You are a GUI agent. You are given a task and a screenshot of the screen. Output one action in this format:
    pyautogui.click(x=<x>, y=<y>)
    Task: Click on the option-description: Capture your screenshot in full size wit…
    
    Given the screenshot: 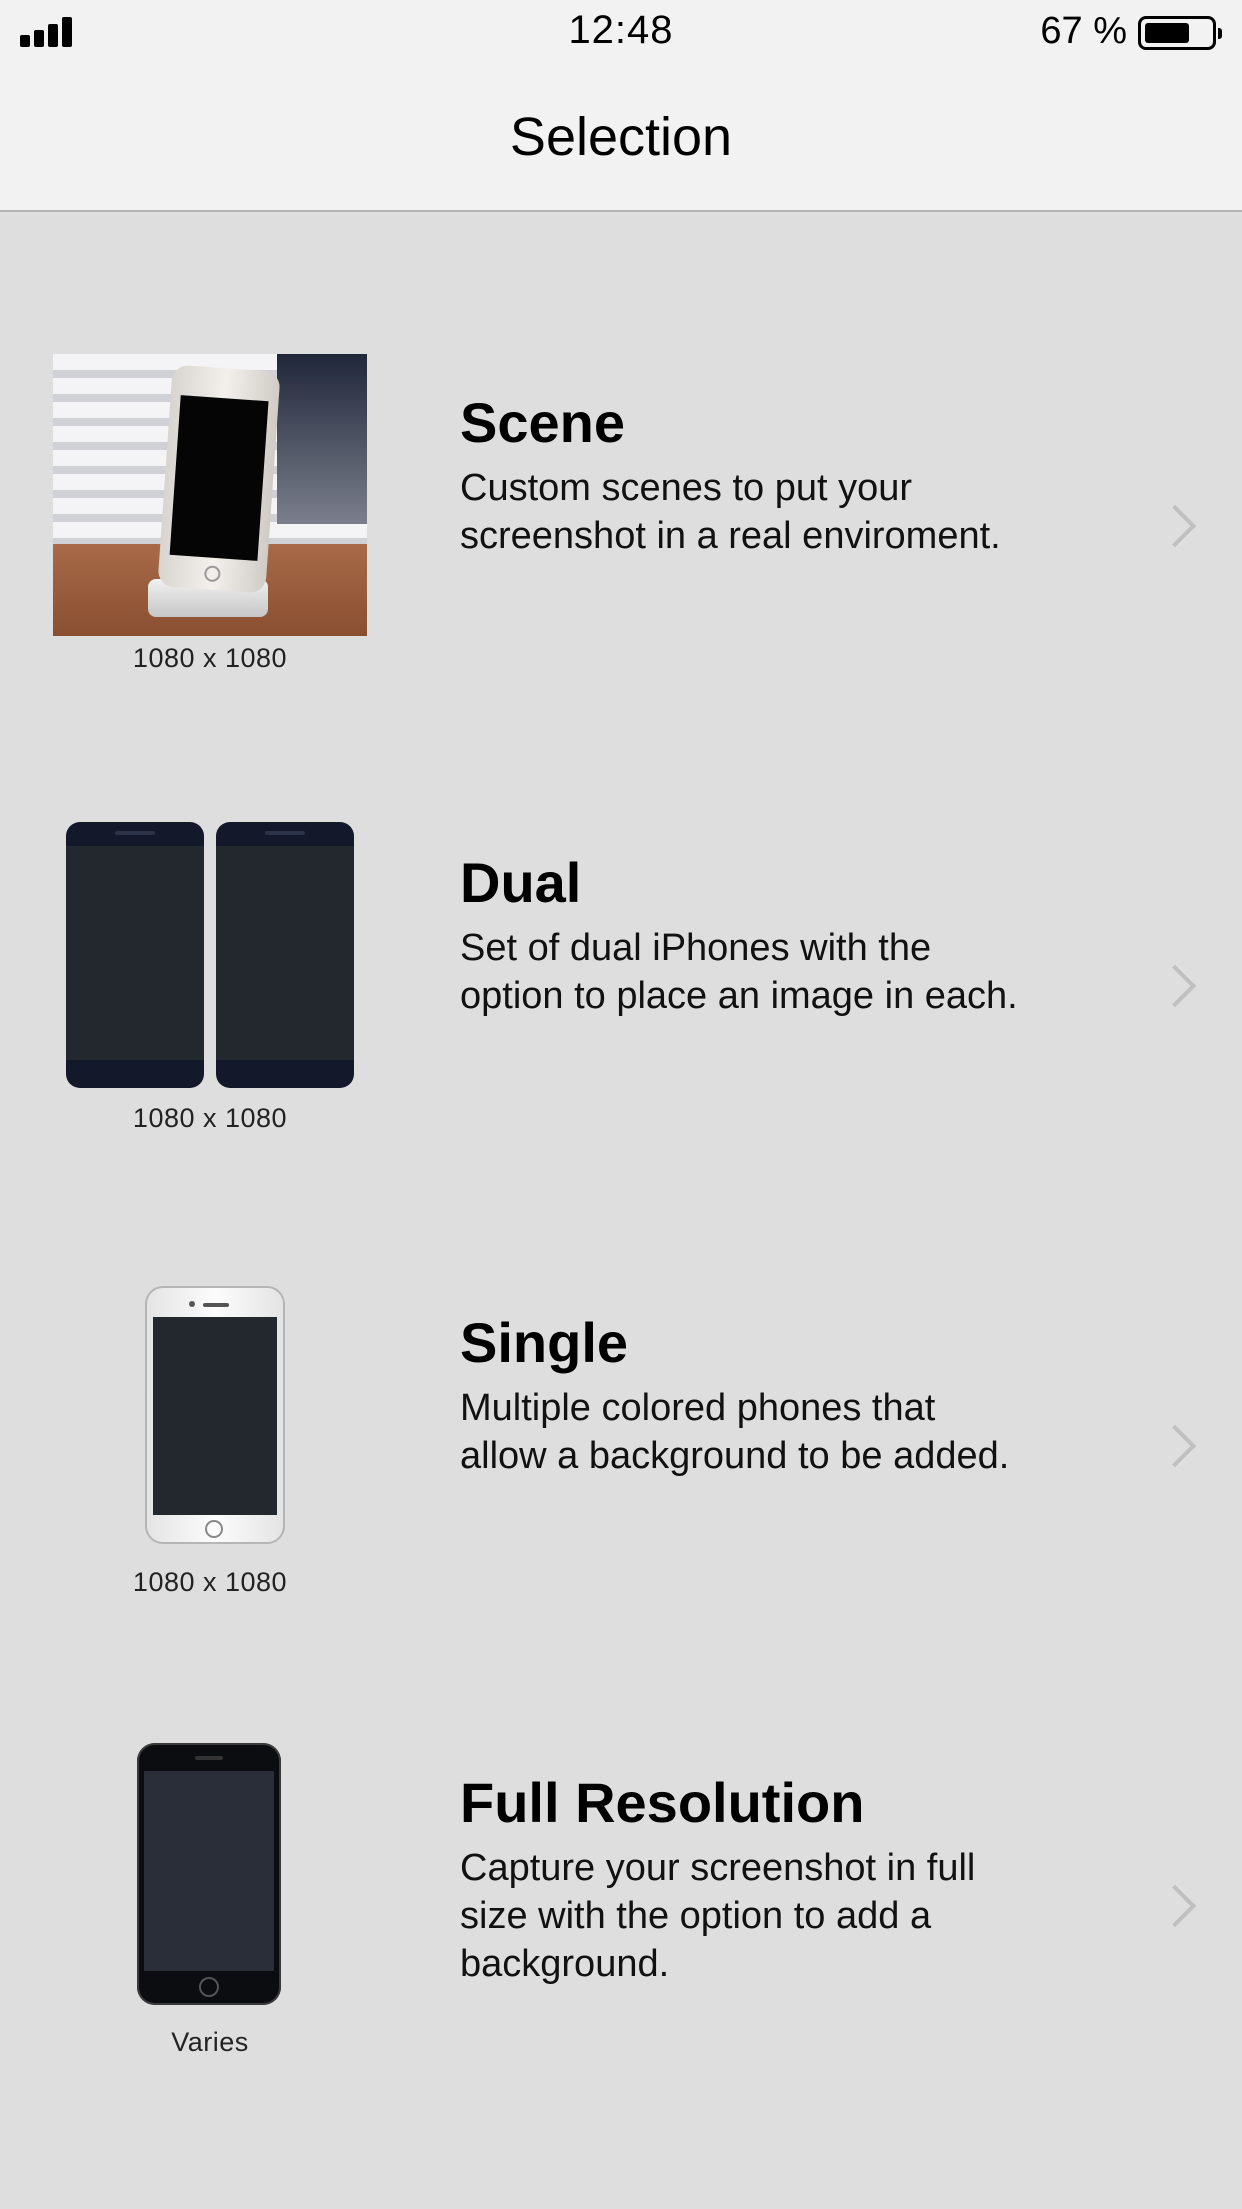 What is the action you would take?
    pyautogui.click(x=718, y=1916)
    